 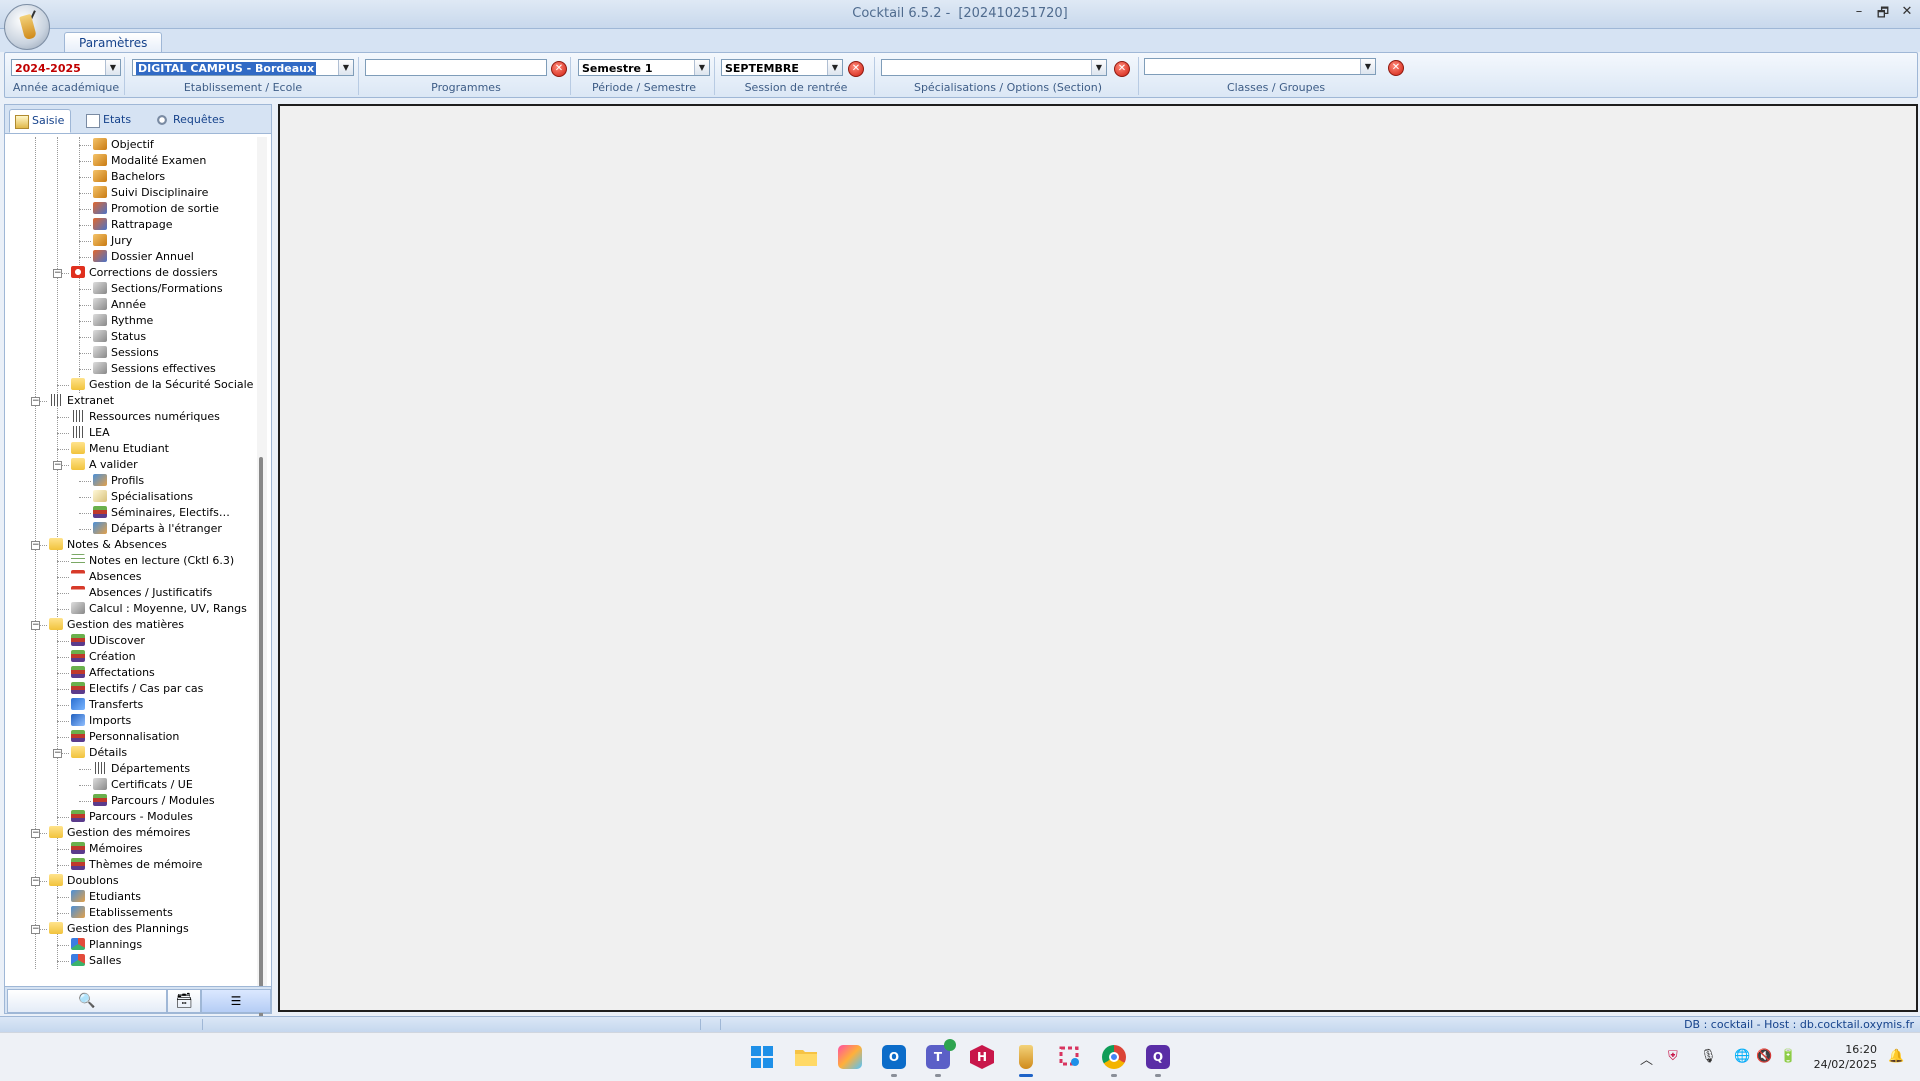 What do you see at coordinates (994, 67) in the screenshot?
I see `specialisations-select: ▼` at bounding box center [994, 67].